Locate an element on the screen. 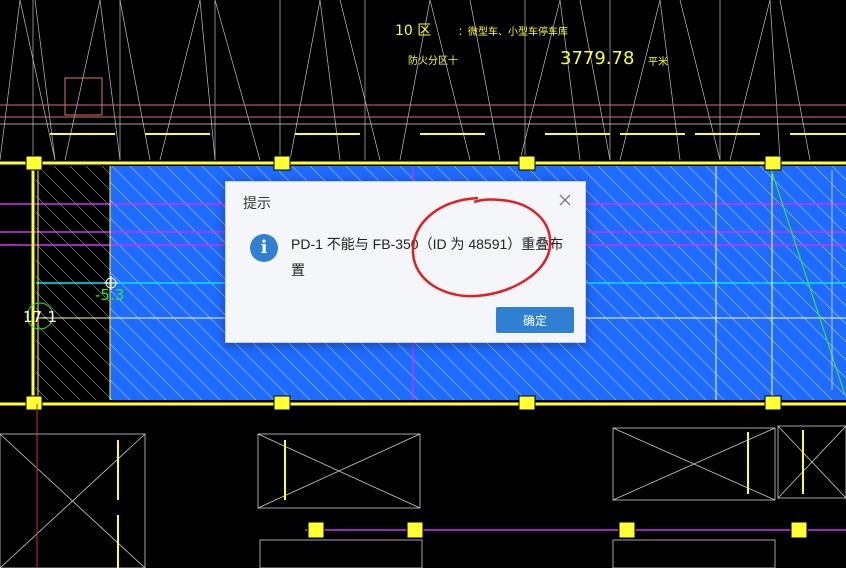 This screenshot has height=568, width=846. dialog-title: 提示 is located at coordinates (257, 203).